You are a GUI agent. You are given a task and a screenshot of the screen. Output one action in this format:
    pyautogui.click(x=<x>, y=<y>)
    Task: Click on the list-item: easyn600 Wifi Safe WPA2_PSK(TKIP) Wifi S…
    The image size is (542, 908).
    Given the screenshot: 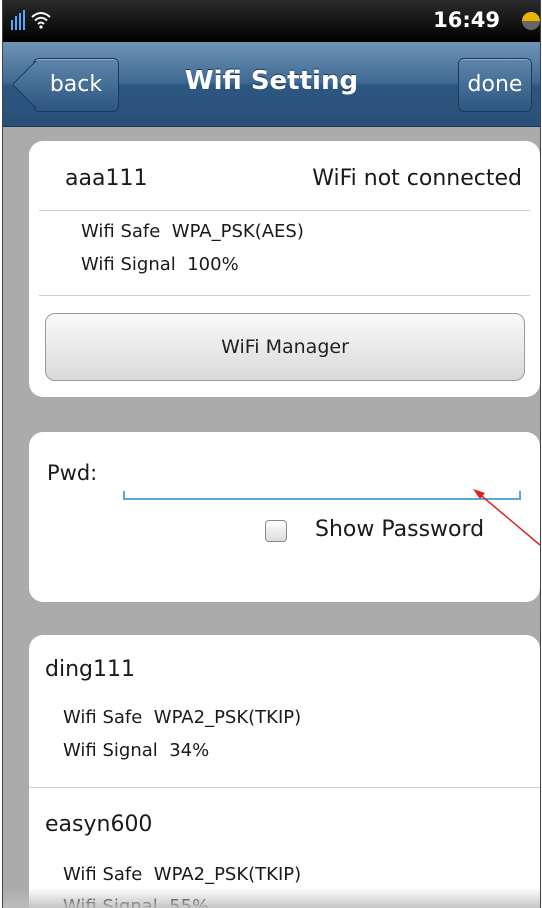 What is the action you would take?
    pyautogui.click(x=284, y=848)
    